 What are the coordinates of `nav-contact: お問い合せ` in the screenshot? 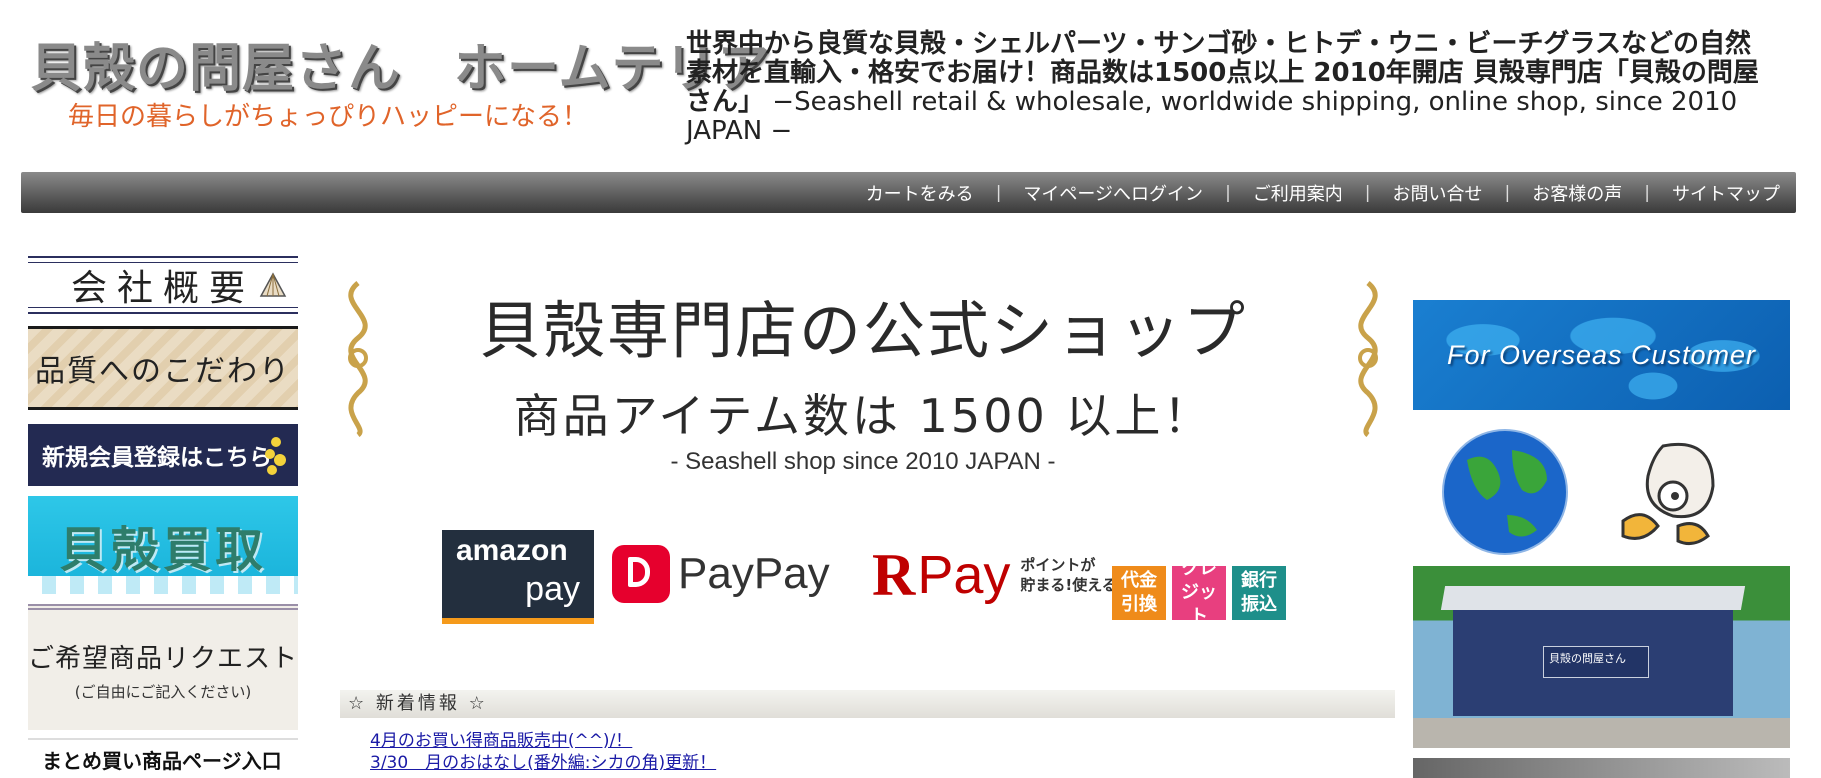 It's located at (1438, 193).